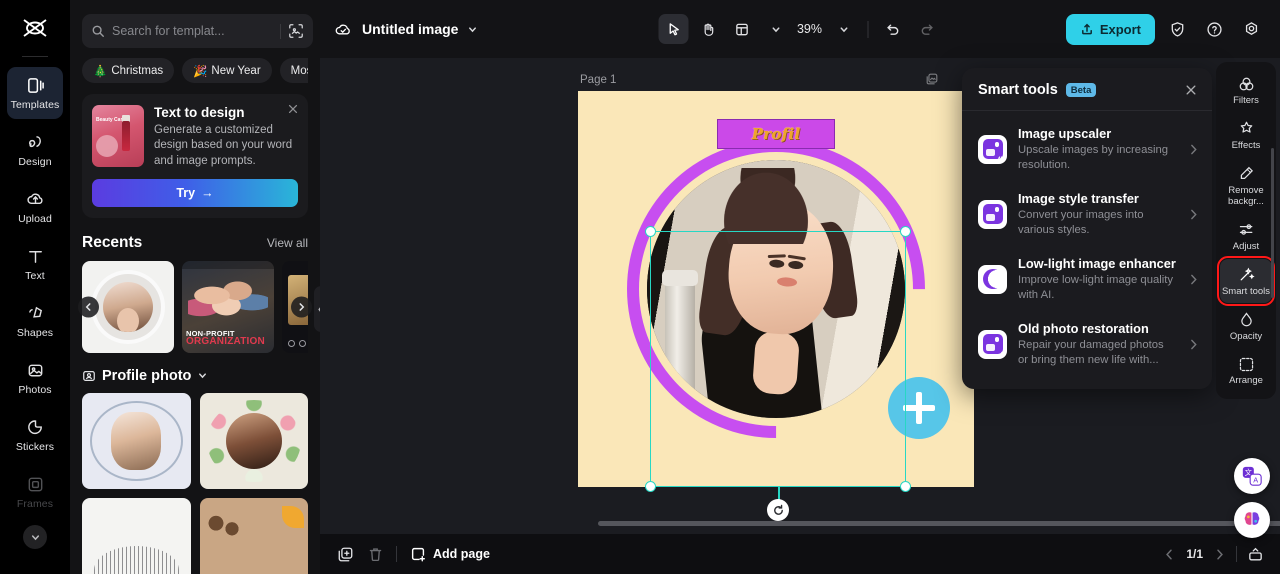 The width and height of the screenshot is (1280, 574). I want to click on carousel-next-button, so click(301, 307).